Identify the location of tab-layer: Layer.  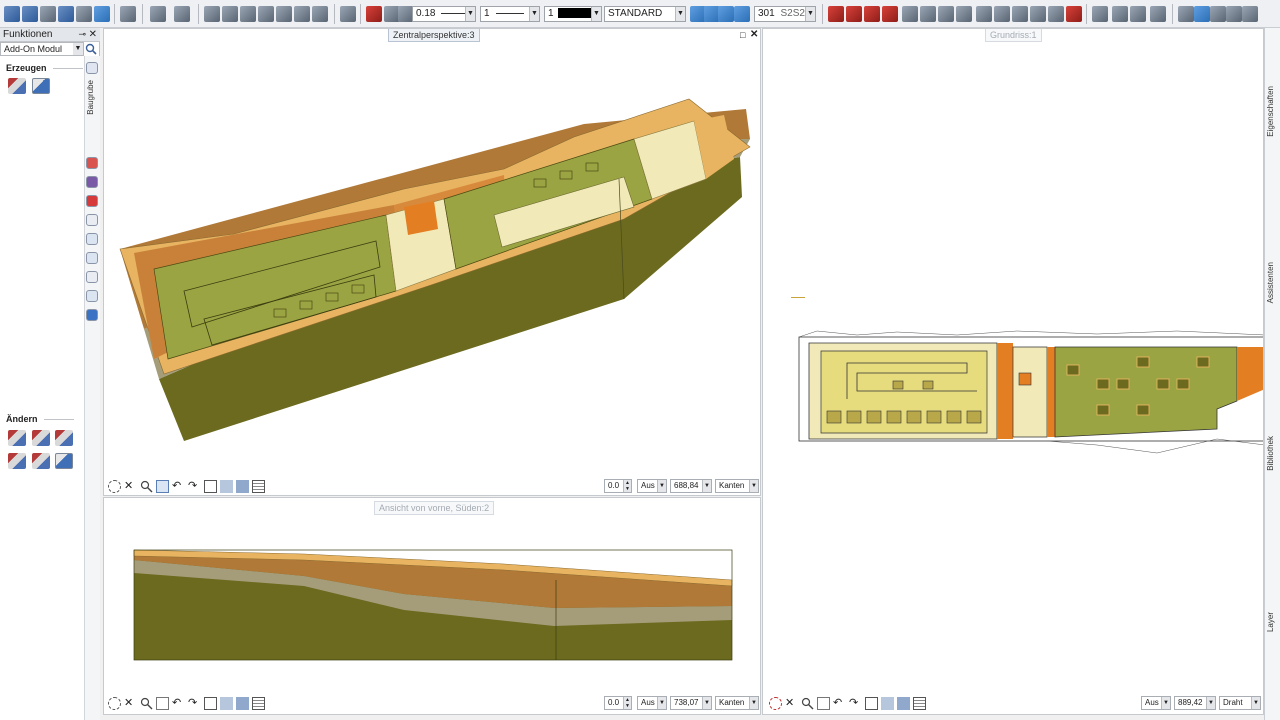
(1270, 622).